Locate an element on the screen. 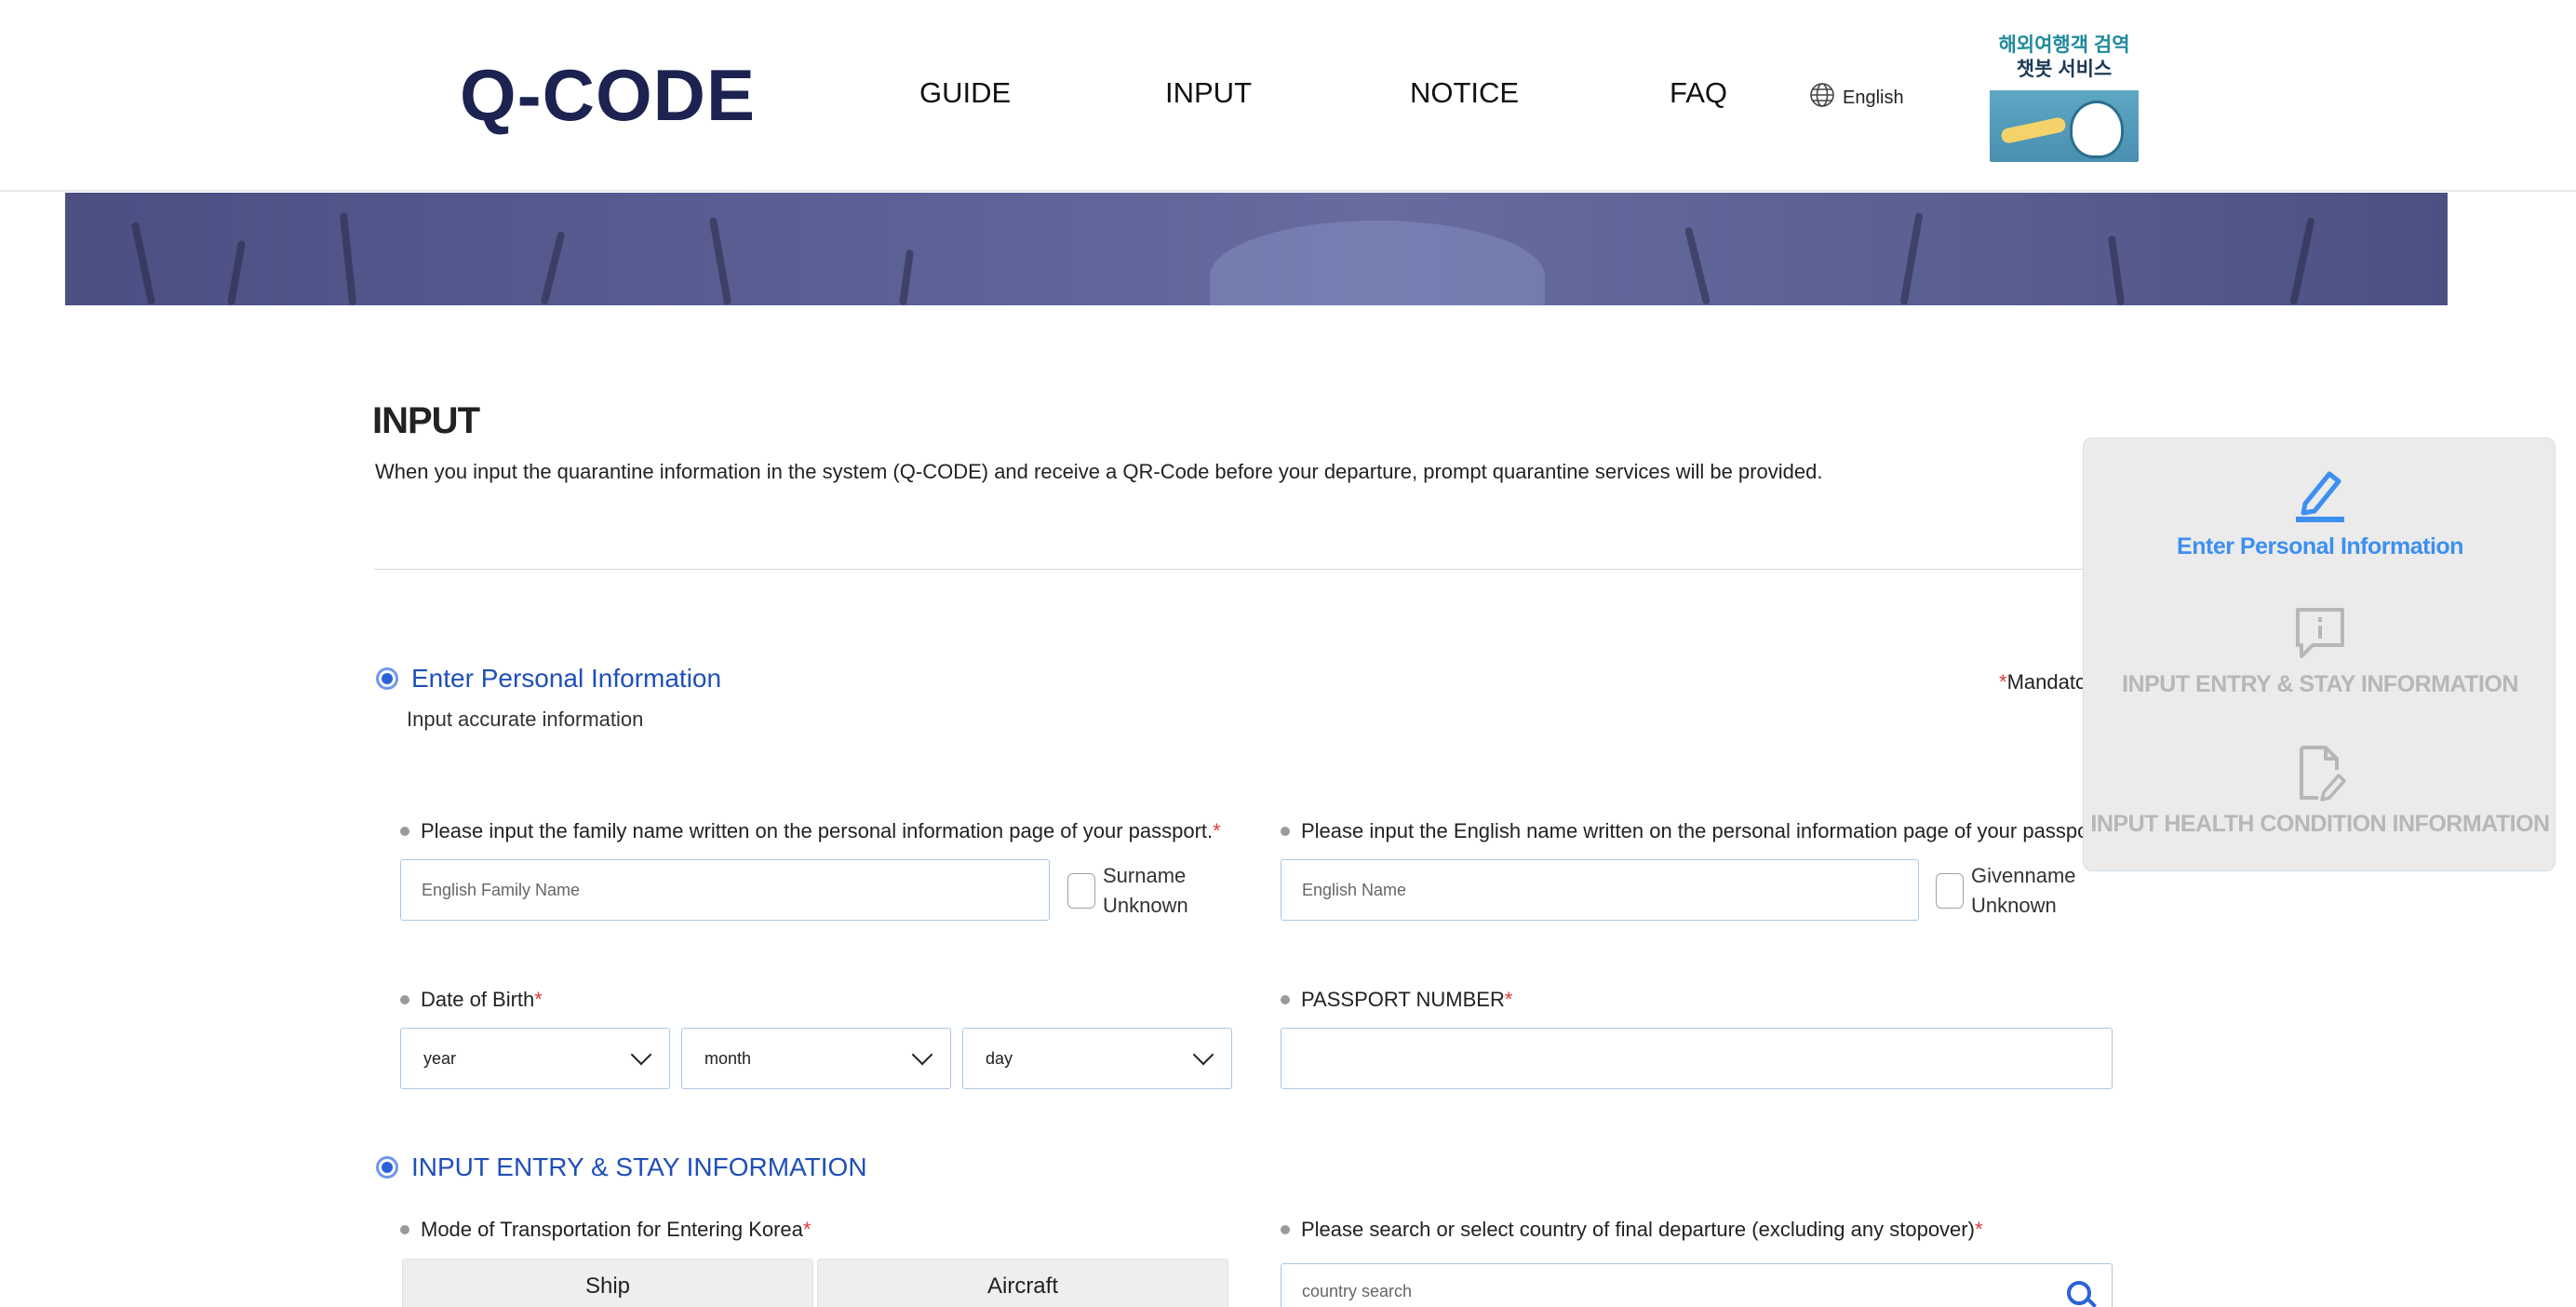 Image resolution: width=2576 pixels, height=1307 pixels. givenname-unknown-checkbox: Givenname Unknown is located at coordinates (2014, 891).